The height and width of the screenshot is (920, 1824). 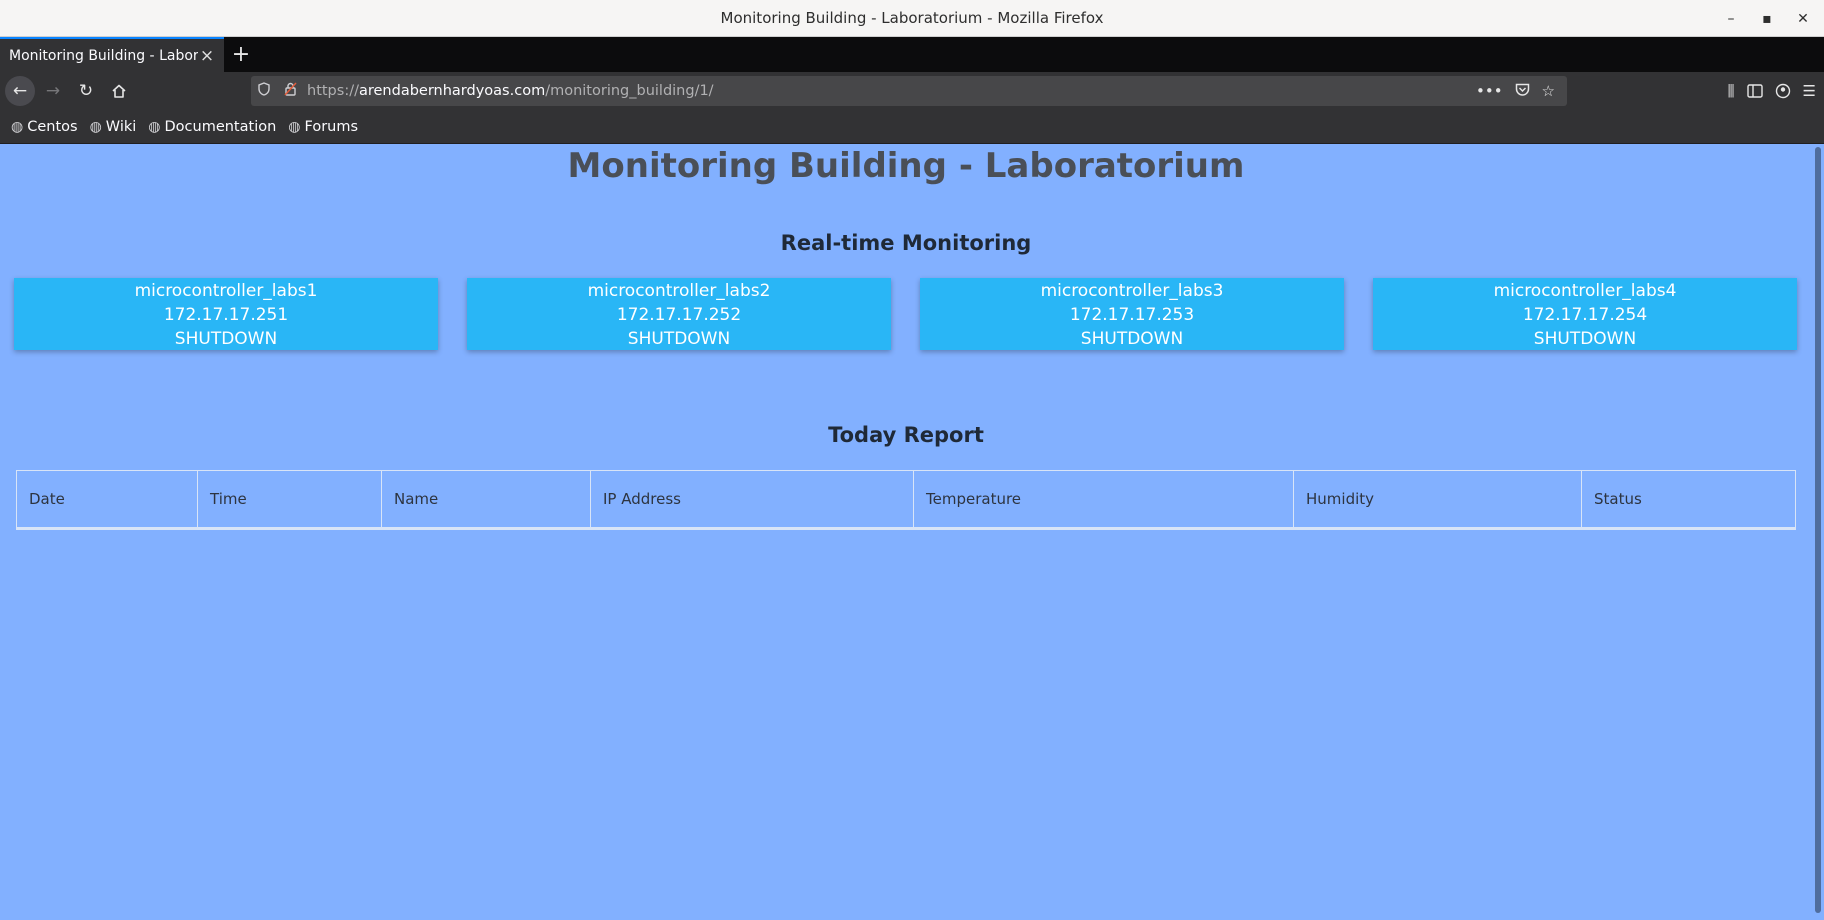 I want to click on plus-icon: +, so click(x=241, y=54).